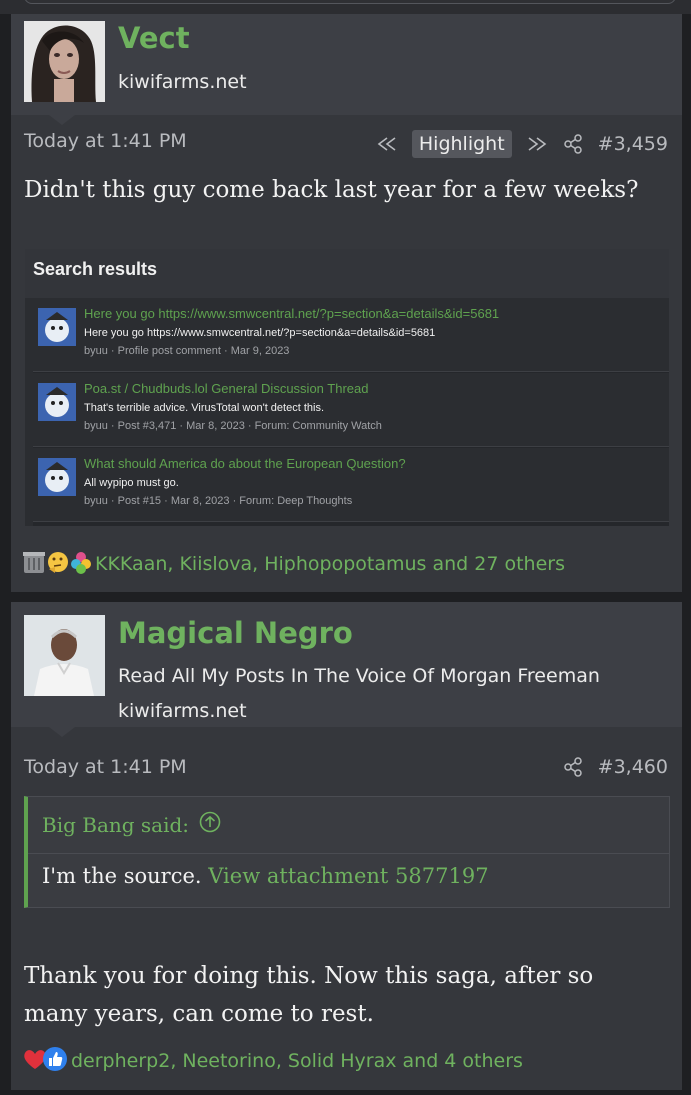  What do you see at coordinates (345, 7) in the screenshot?
I see `top-bar` at bounding box center [345, 7].